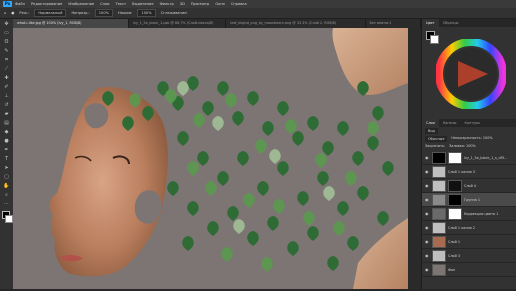  What do you see at coordinates (430, 23) in the screenshot?
I see `tab-color: Цвет` at bounding box center [430, 23].